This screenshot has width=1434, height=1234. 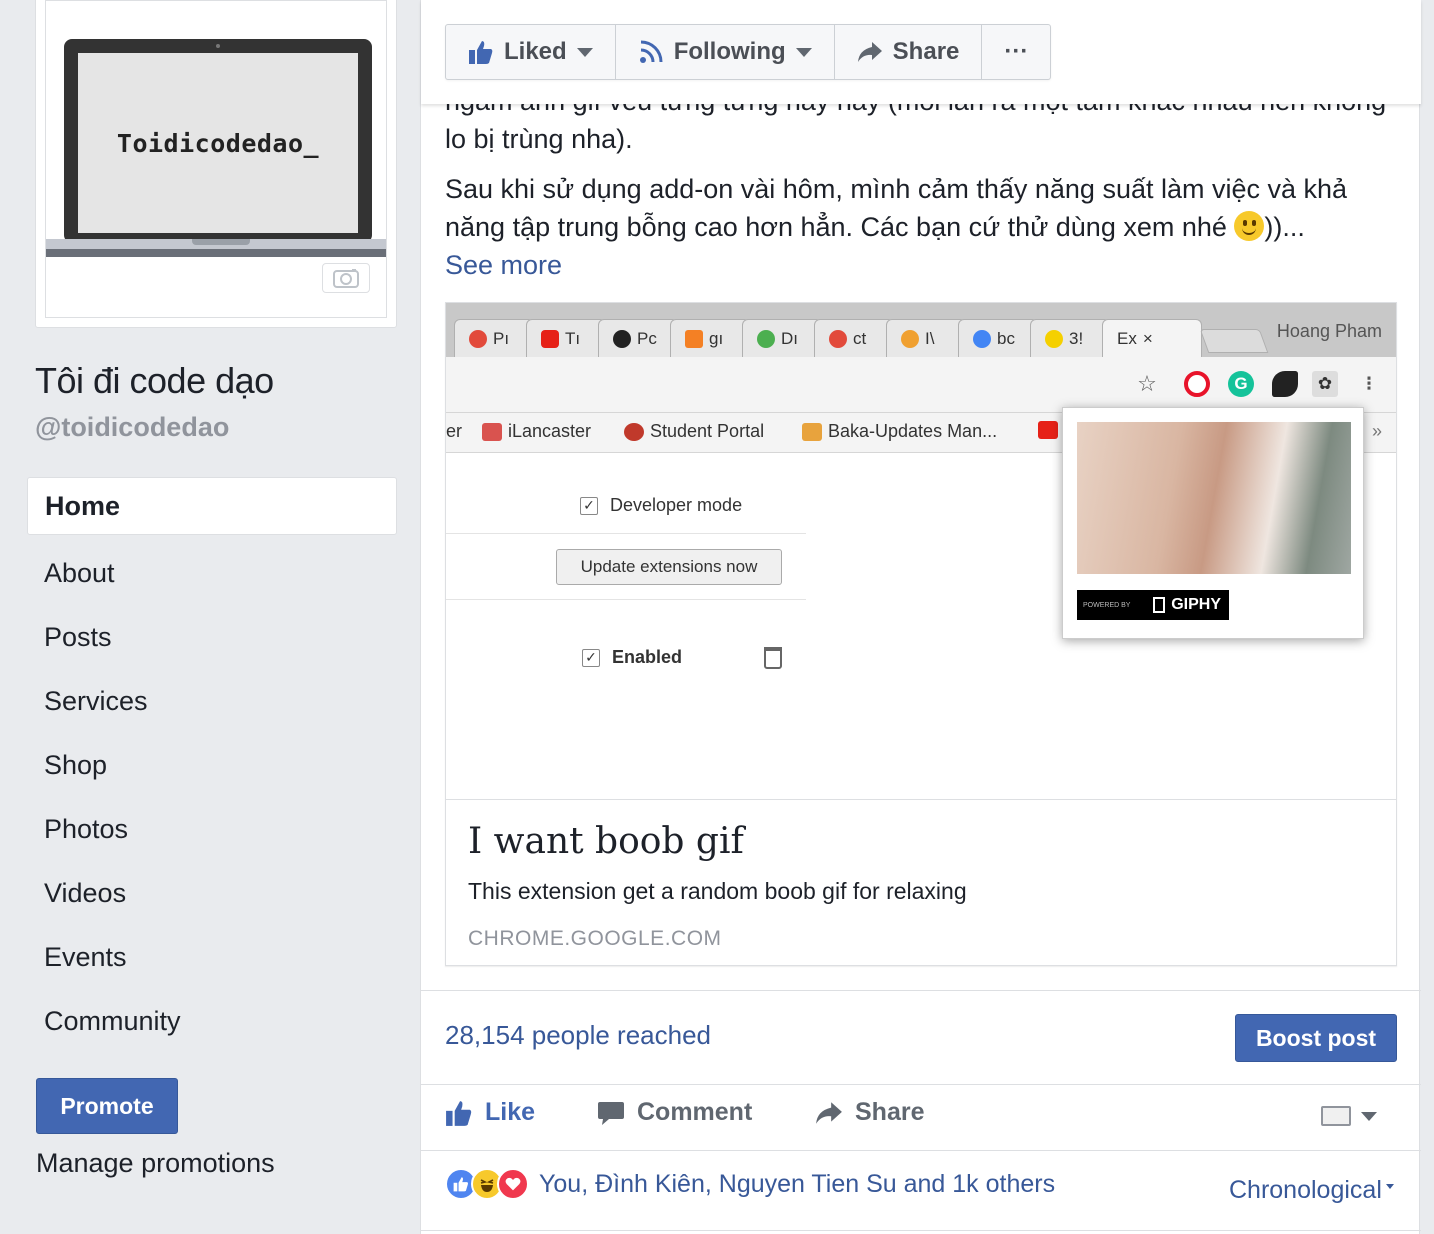 What do you see at coordinates (155, 1163) in the screenshot?
I see `manage-promotions-link: Manage promotions` at bounding box center [155, 1163].